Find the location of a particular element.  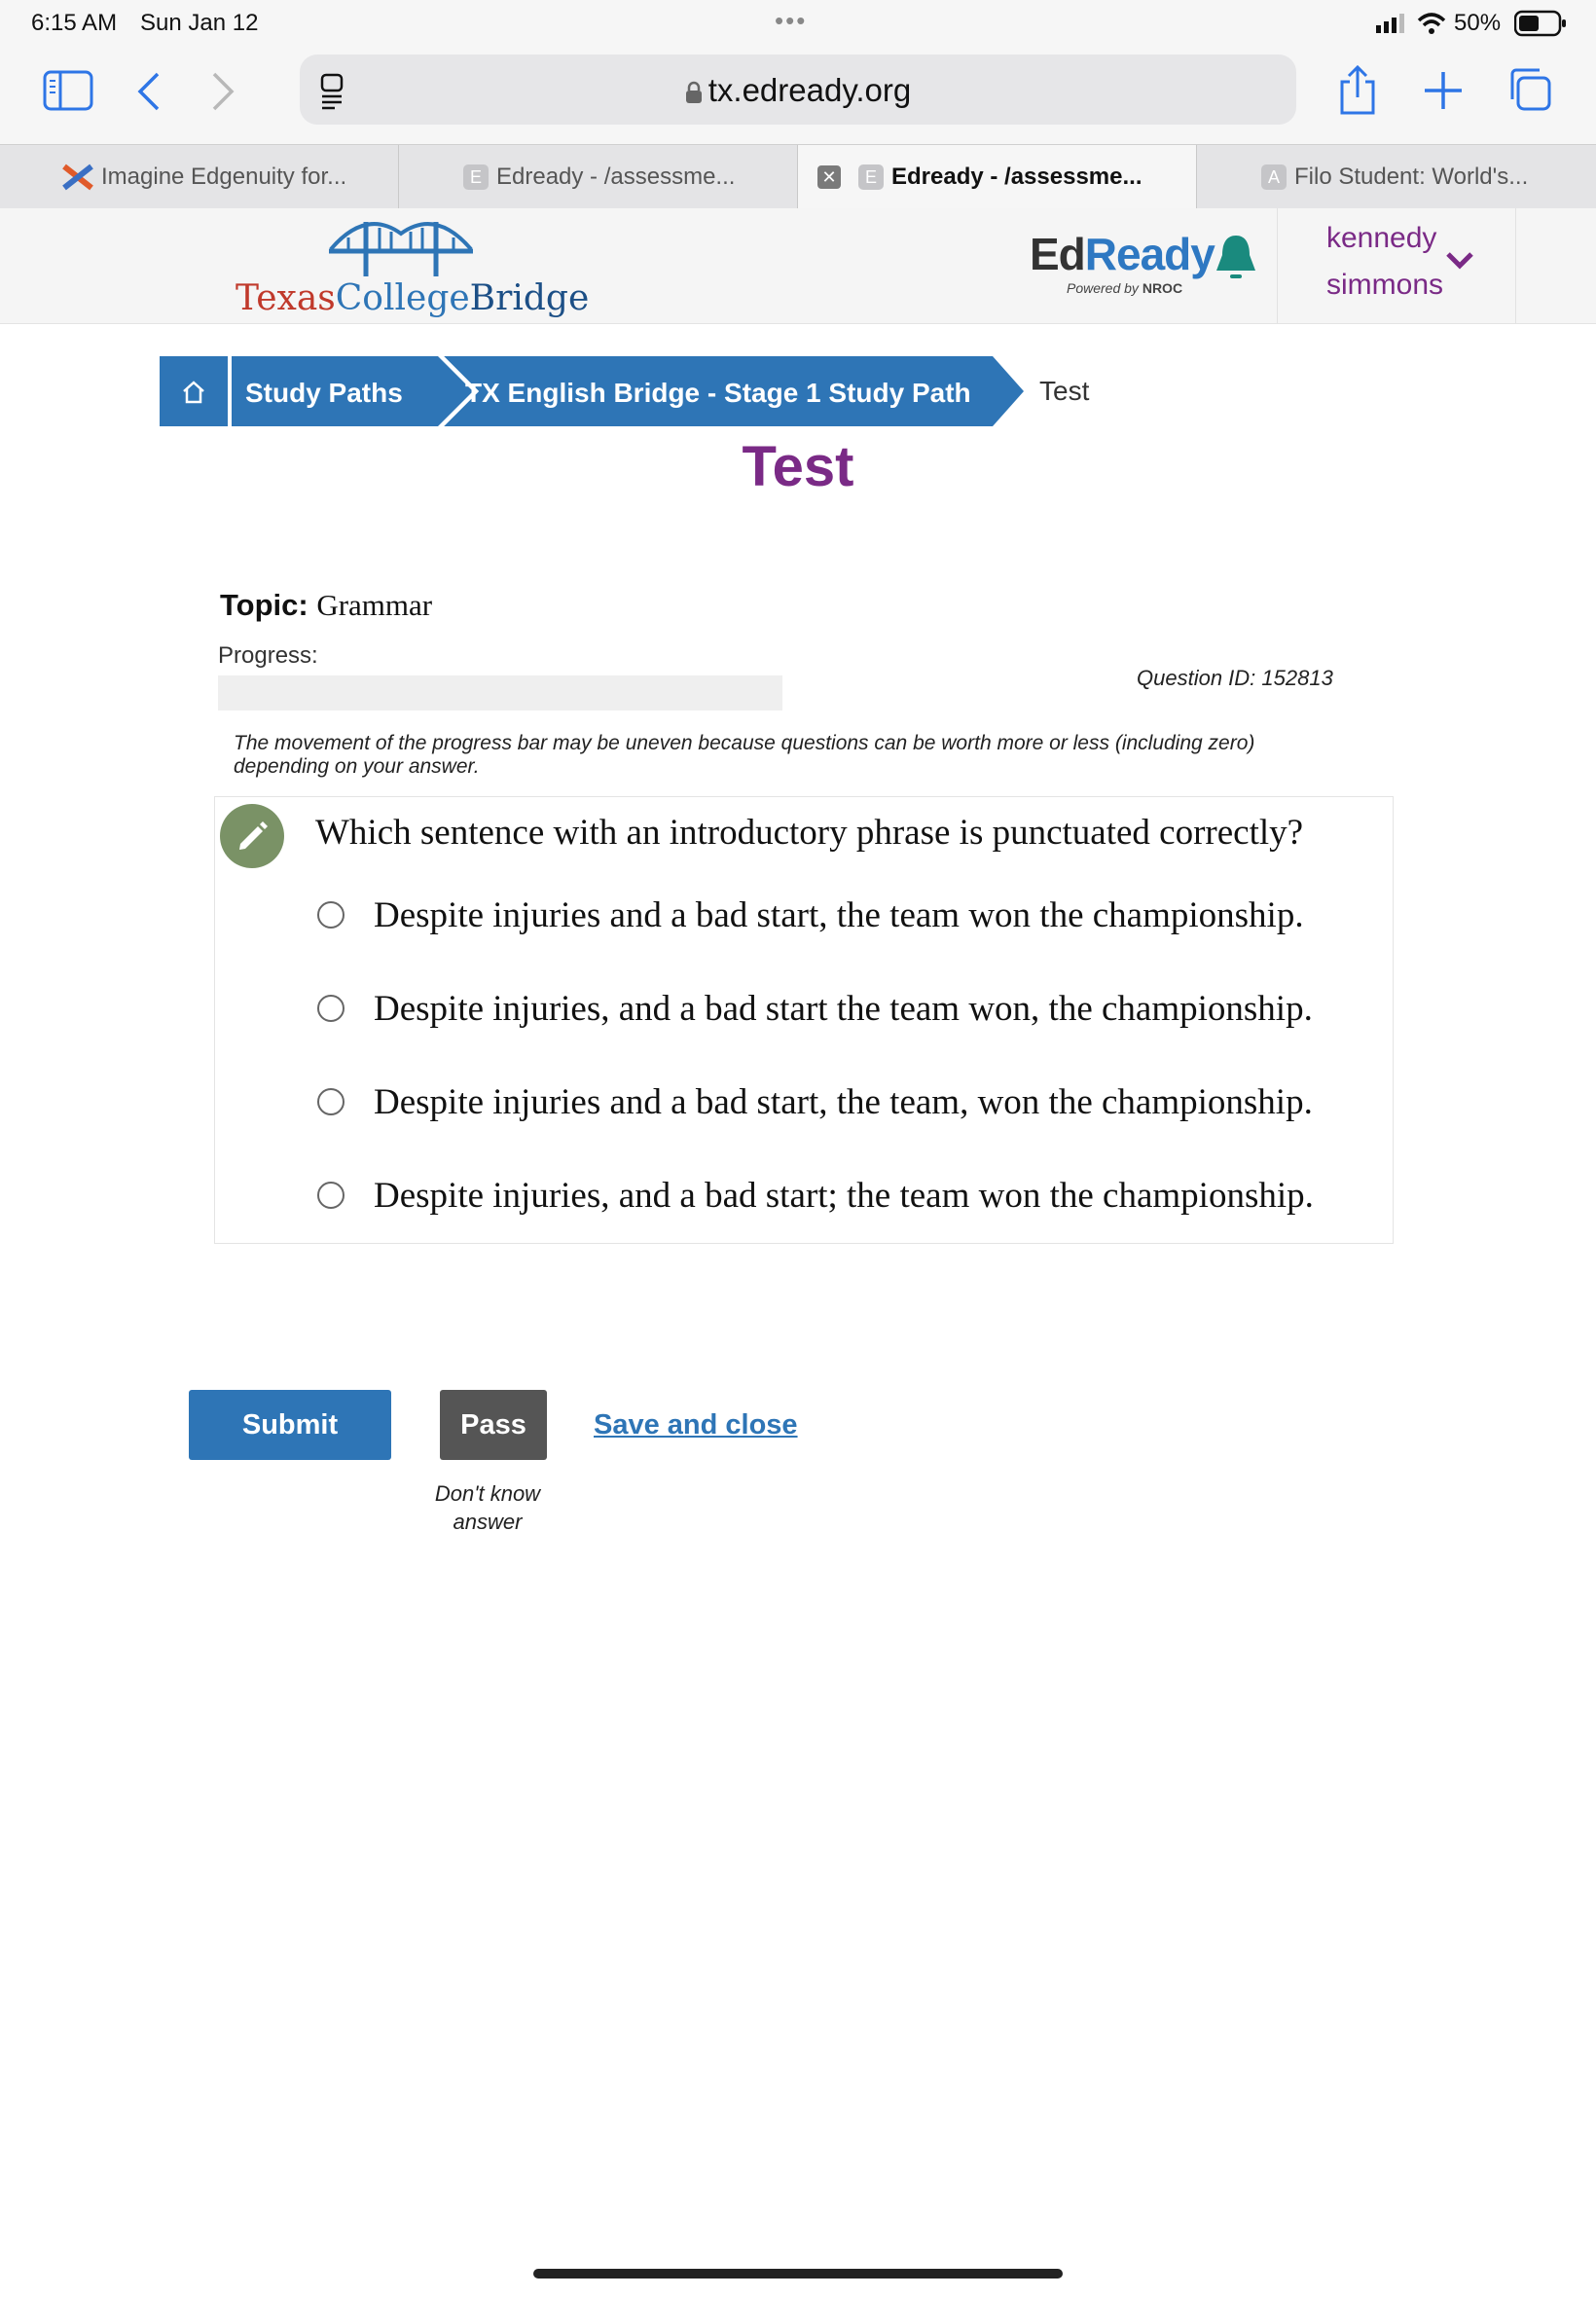

status-bar: 6:15 AM Sun Jan 12 ••• 50% is located at coordinates (798, 23).